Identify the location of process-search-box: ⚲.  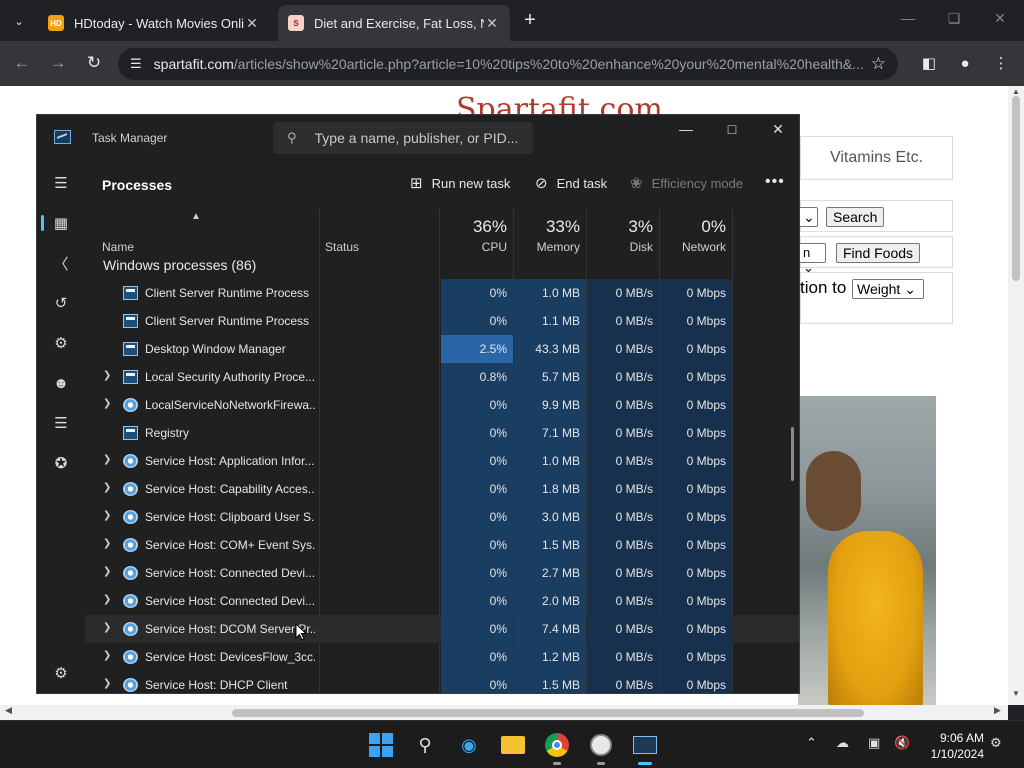
(403, 138).